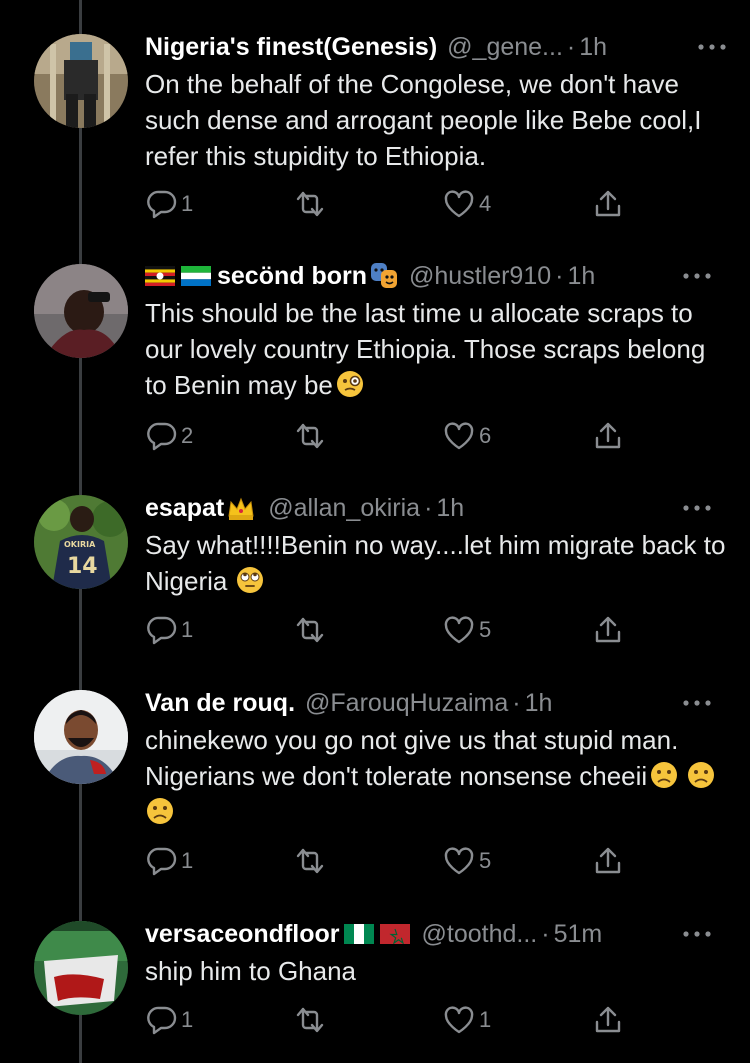 Image resolution: width=750 pixels, height=1063 pixels. I want to click on reply-button: 2, so click(170, 436).